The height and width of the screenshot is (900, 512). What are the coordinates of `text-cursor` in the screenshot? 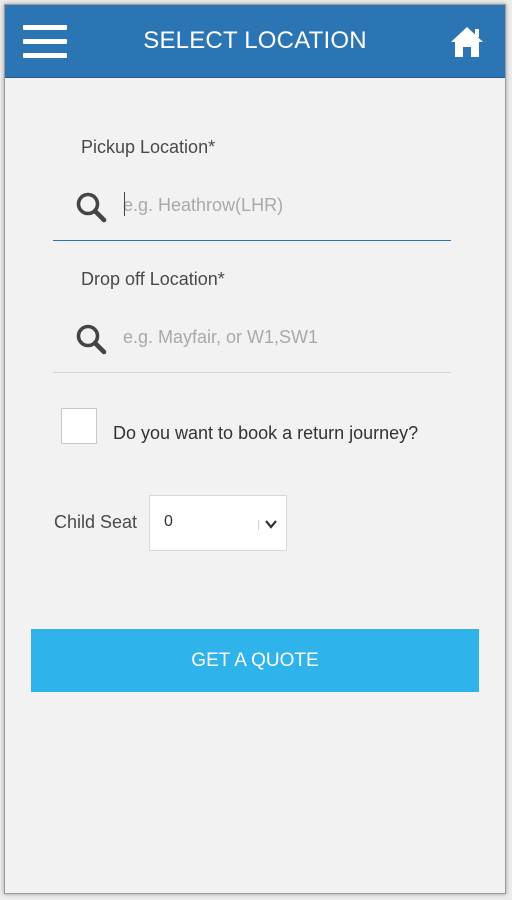 It's located at (124, 204).